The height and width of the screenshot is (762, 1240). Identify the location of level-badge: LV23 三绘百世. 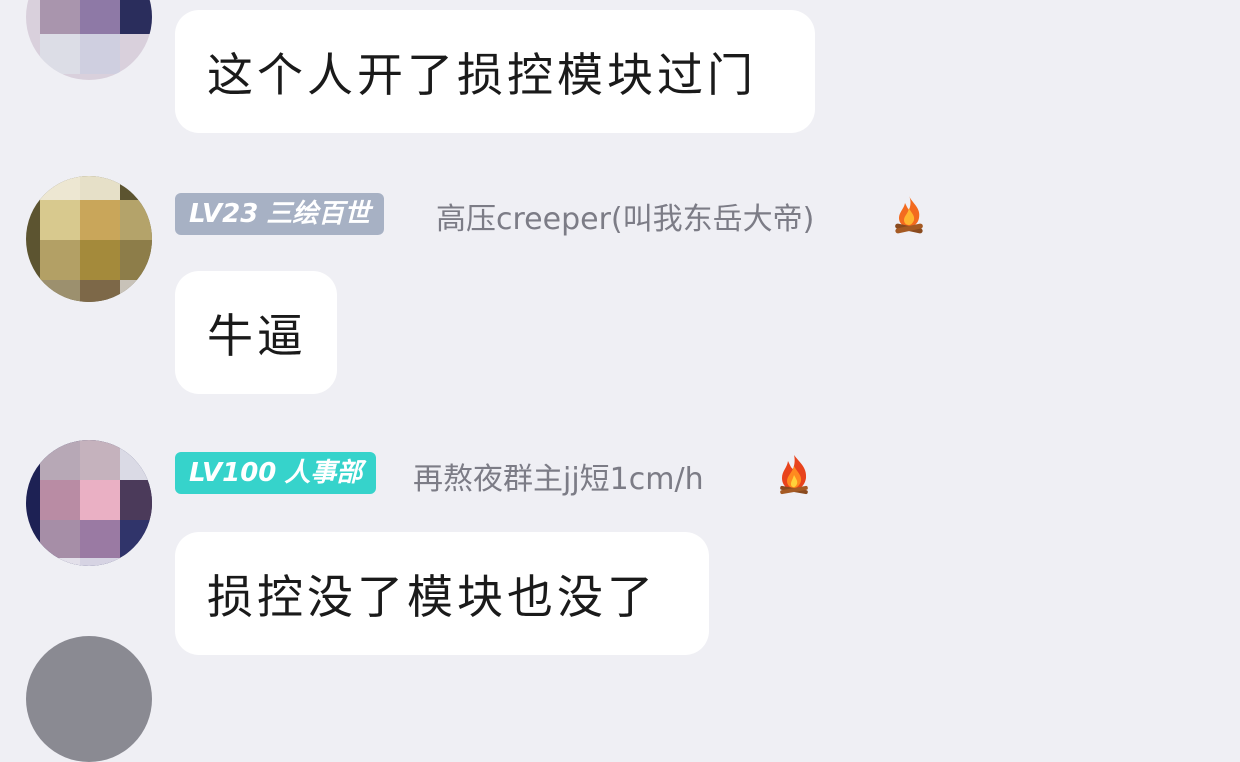
(280, 214).